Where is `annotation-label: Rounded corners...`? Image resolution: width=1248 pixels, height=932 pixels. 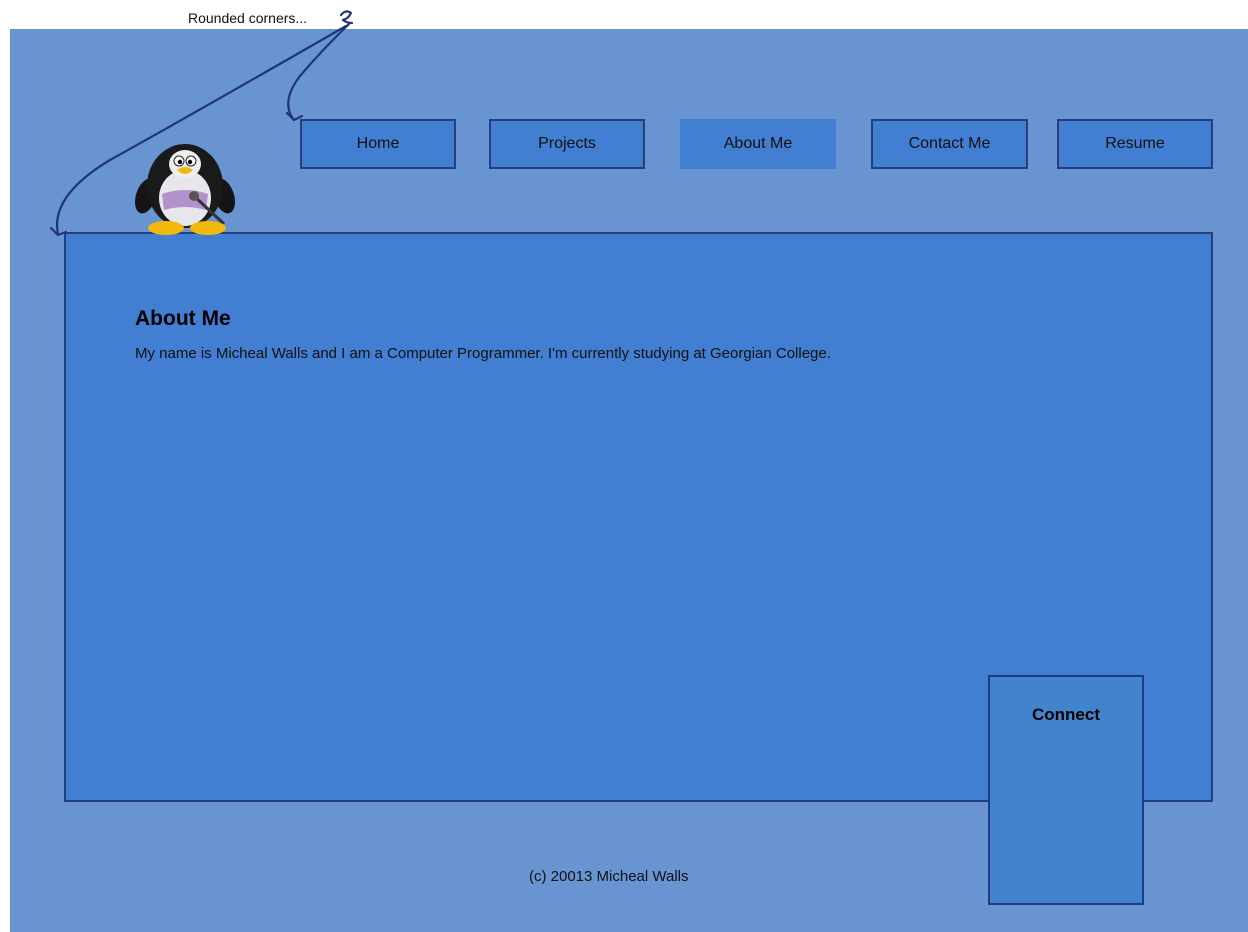 annotation-label: Rounded corners... is located at coordinates (248, 18).